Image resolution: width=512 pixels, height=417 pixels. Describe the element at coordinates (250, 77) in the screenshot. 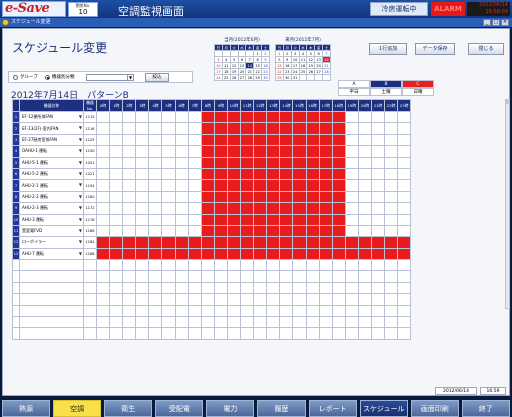

I see `calendar-day: 28` at that location.